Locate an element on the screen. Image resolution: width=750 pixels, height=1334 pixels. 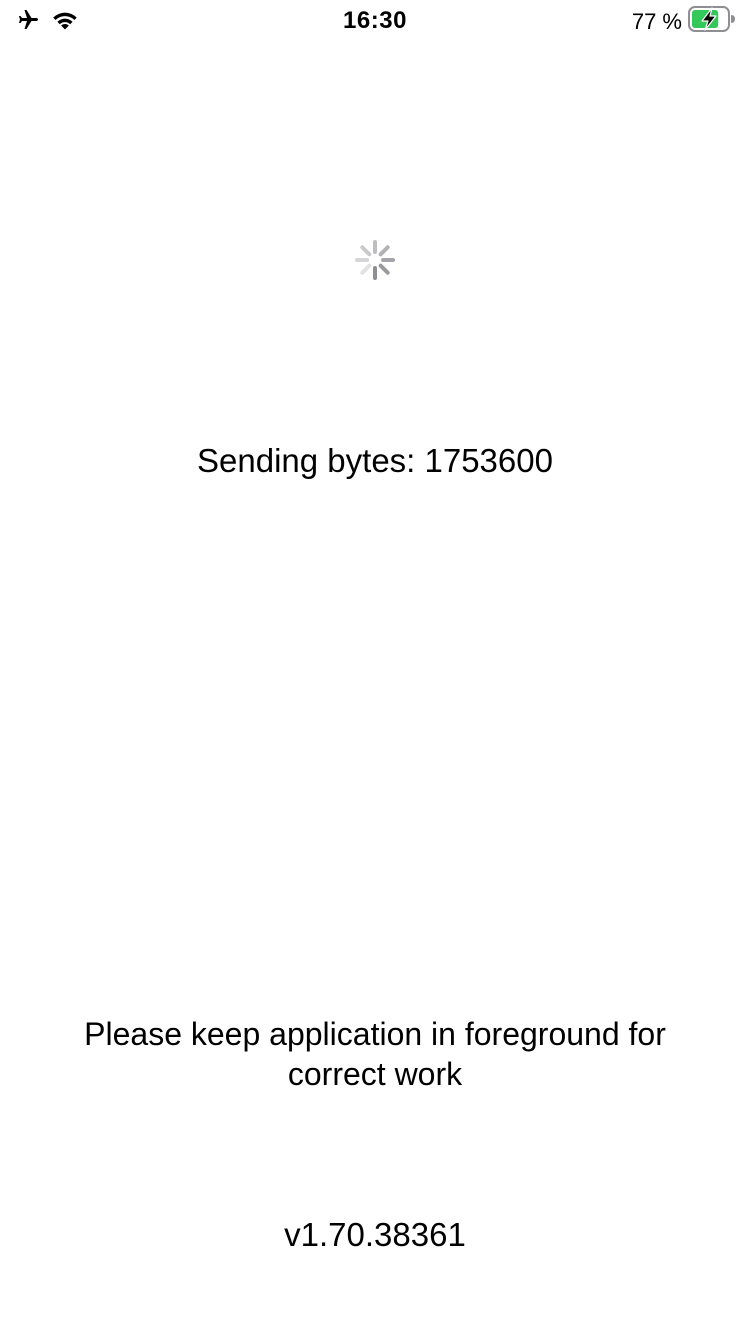
battery-charging-icon is located at coordinates (712, 21).